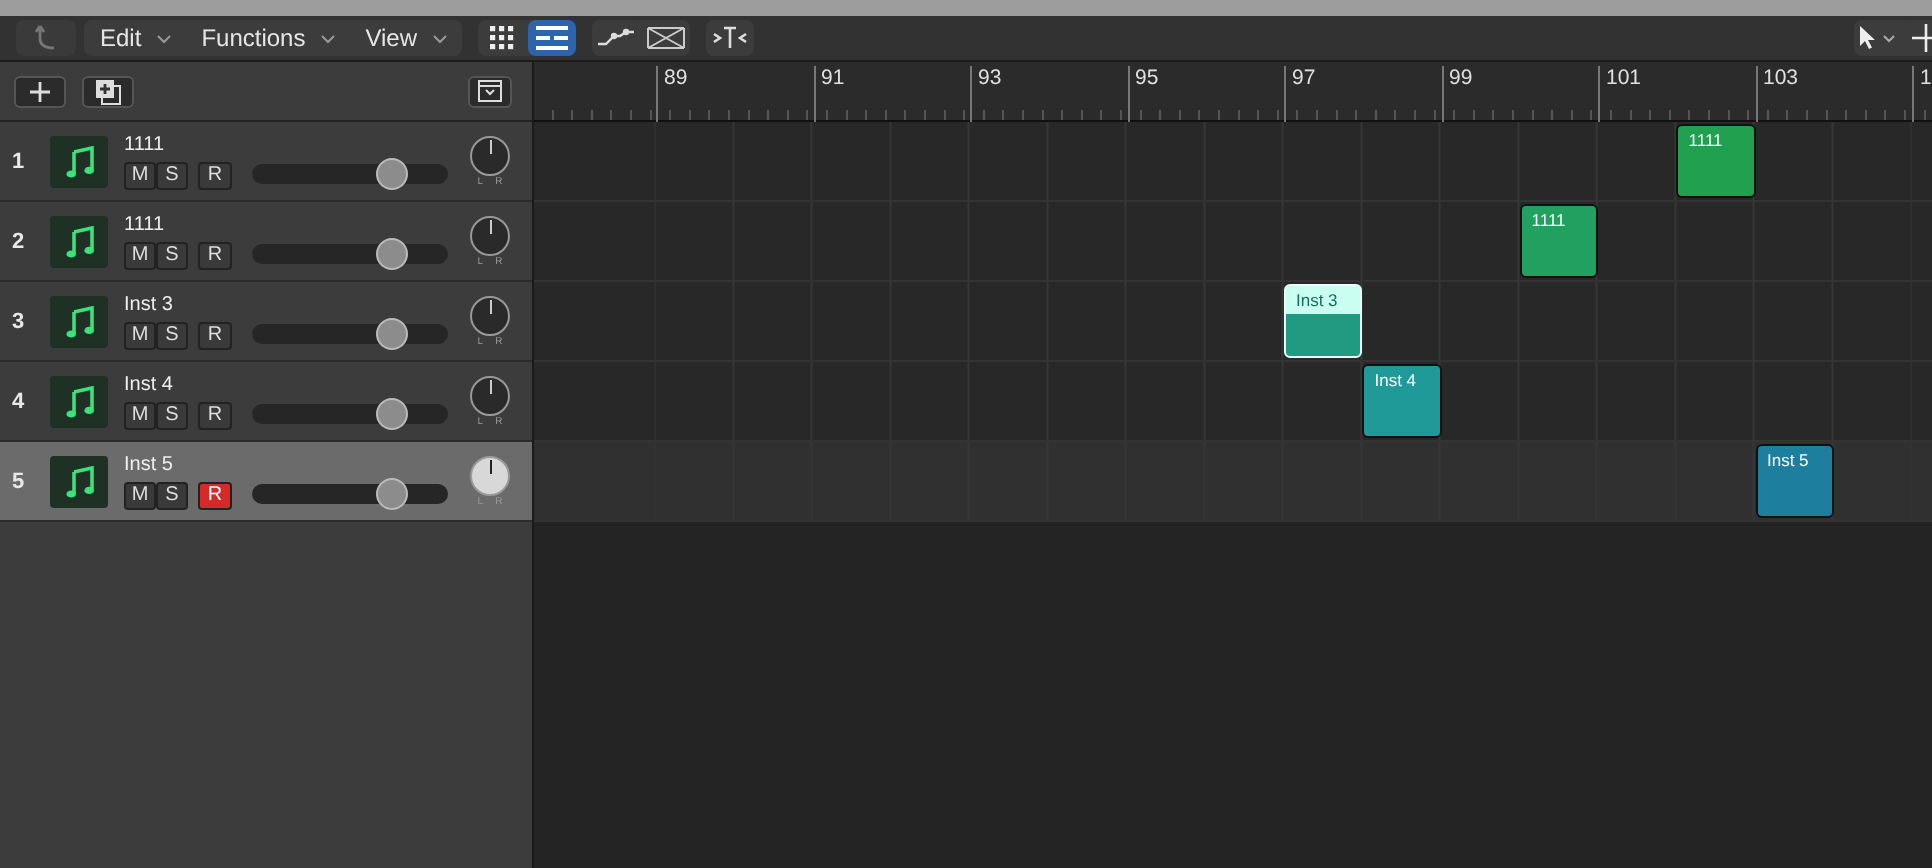 The width and height of the screenshot is (1932, 868). What do you see at coordinates (267, 38) in the screenshot?
I see `menu-button: Functions` at bounding box center [267, 38].